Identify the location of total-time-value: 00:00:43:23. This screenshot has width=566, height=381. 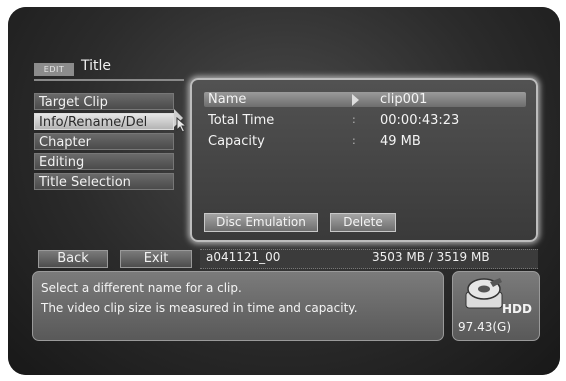
(420, 120).